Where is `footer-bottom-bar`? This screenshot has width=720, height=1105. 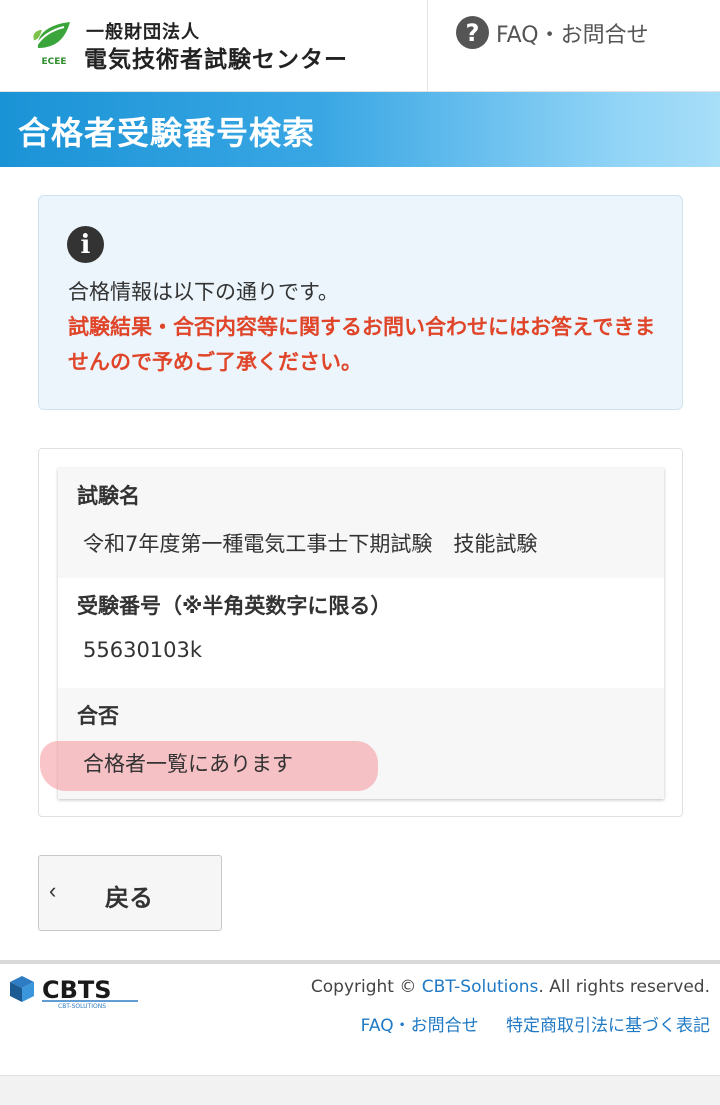 footer-bottom-bar is located at coordinates (360, 1090).